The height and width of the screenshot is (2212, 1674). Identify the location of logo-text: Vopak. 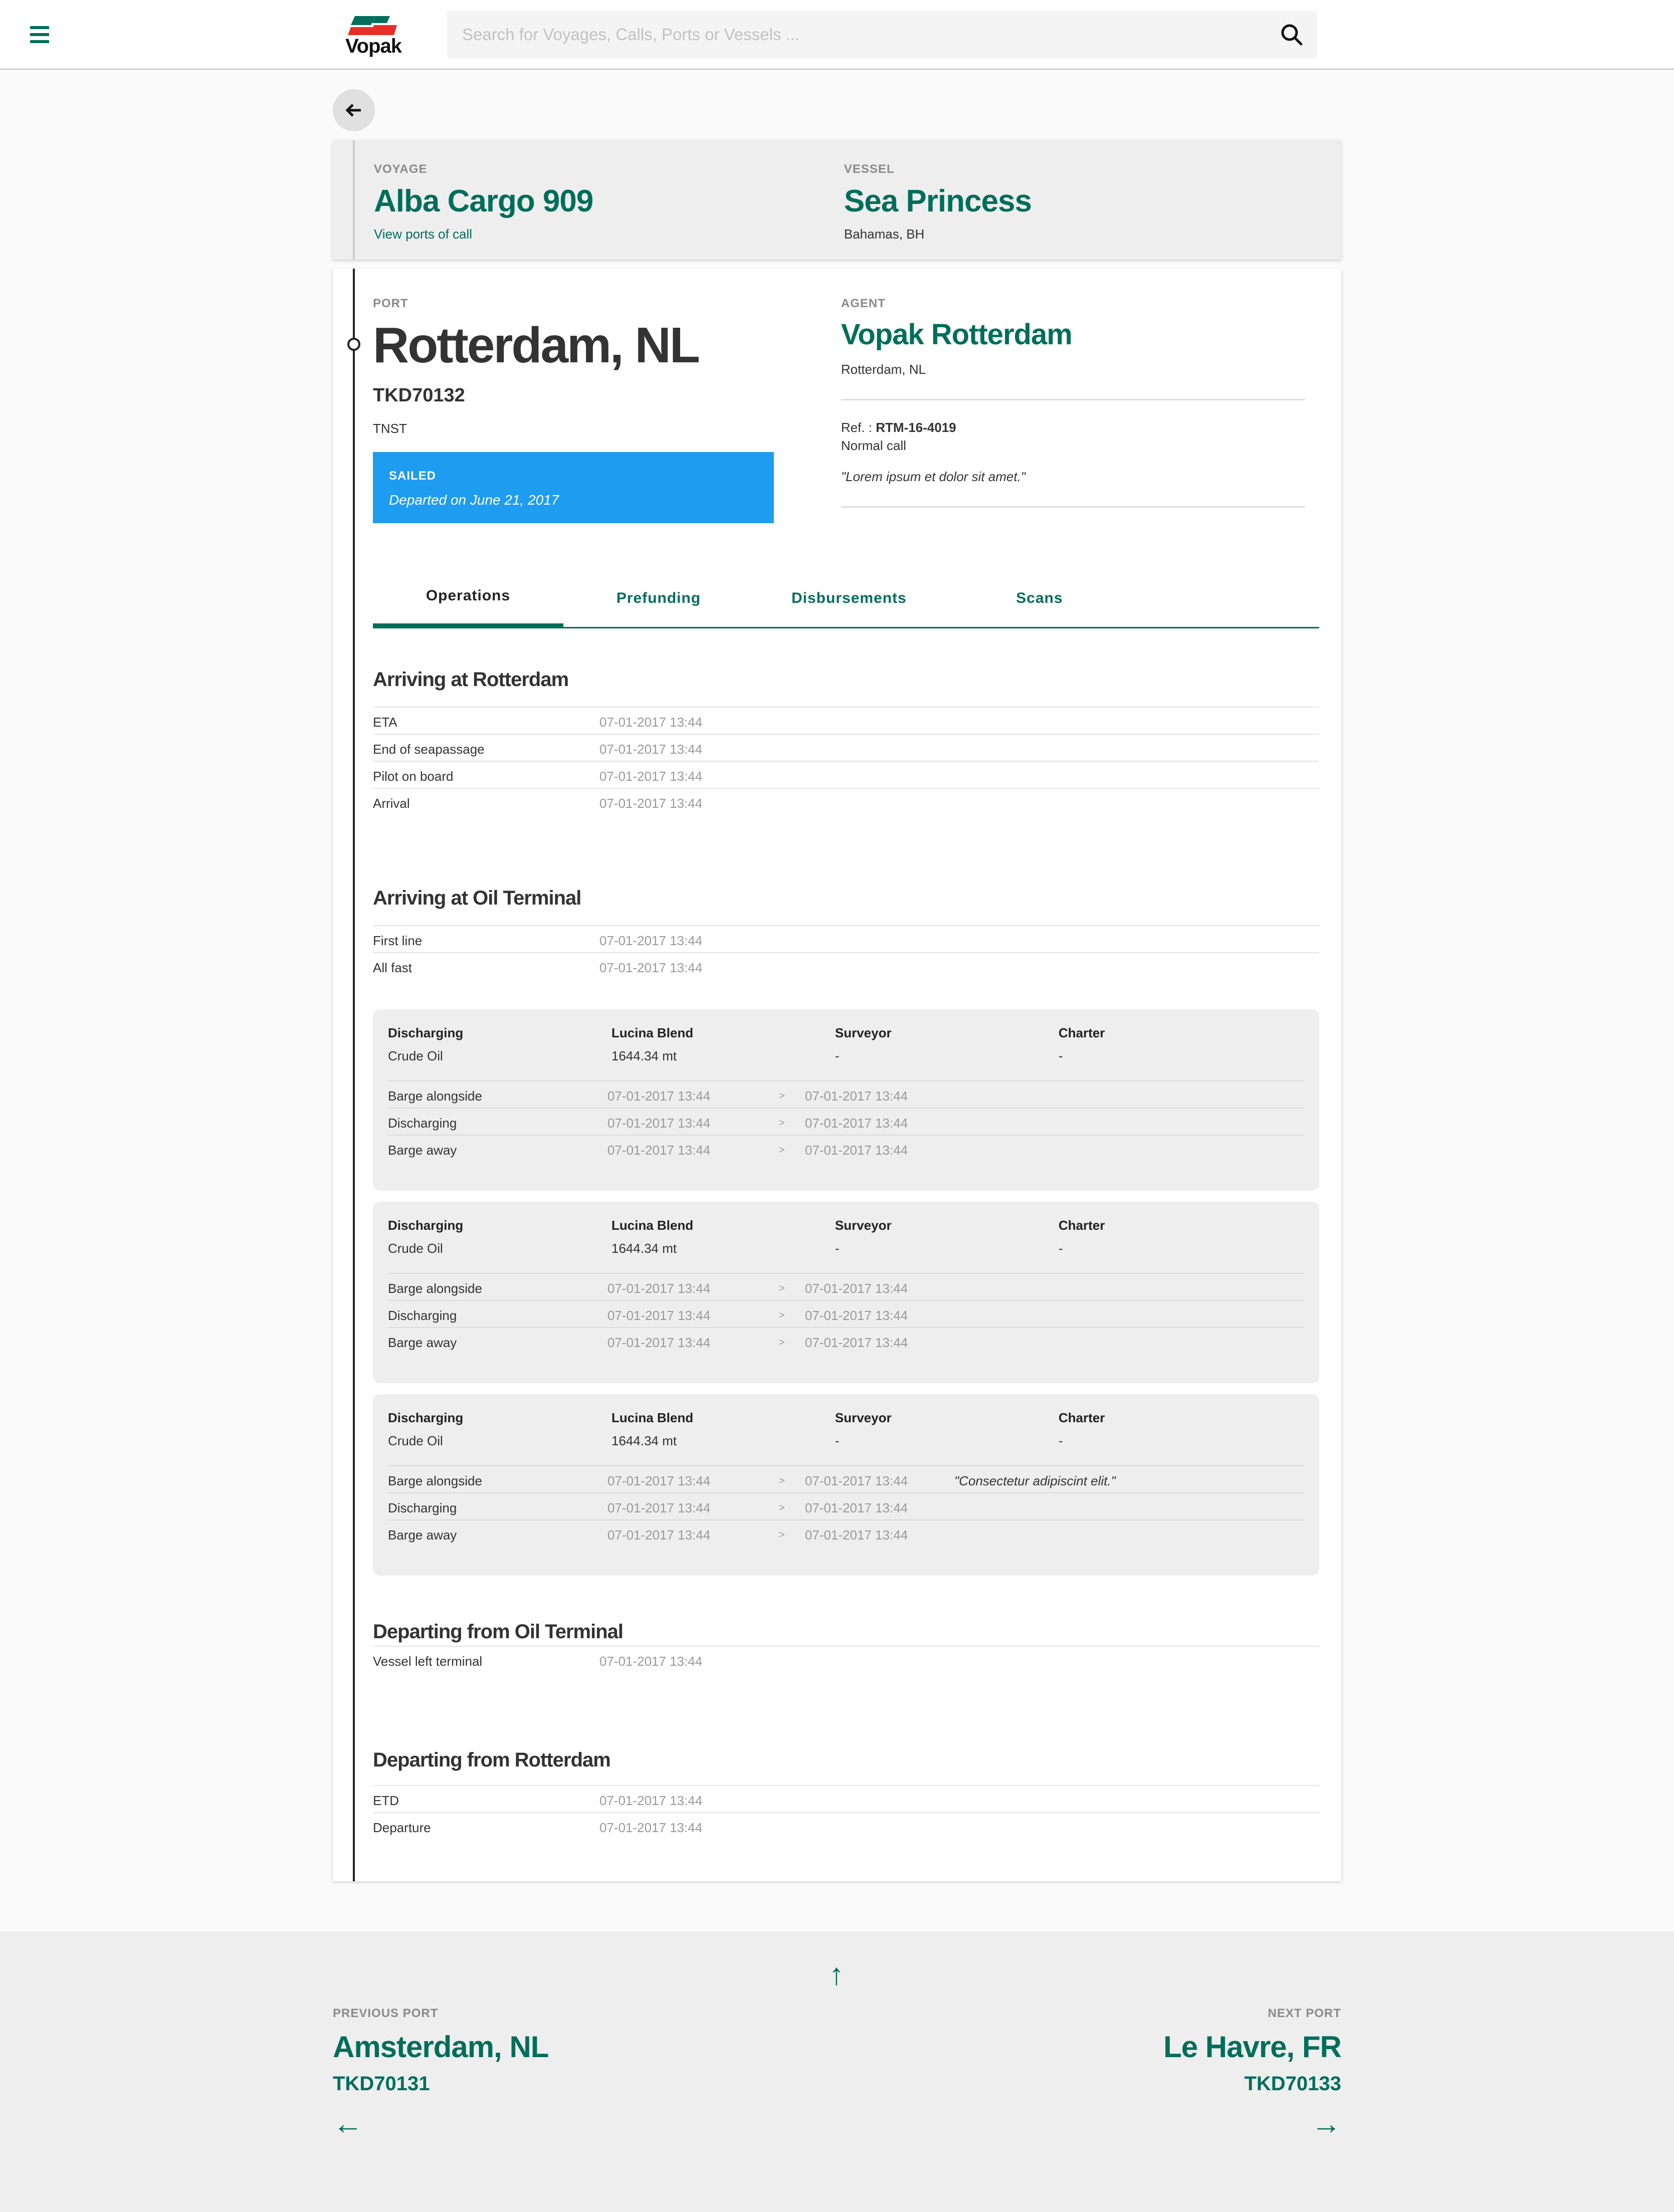
(374, 46).